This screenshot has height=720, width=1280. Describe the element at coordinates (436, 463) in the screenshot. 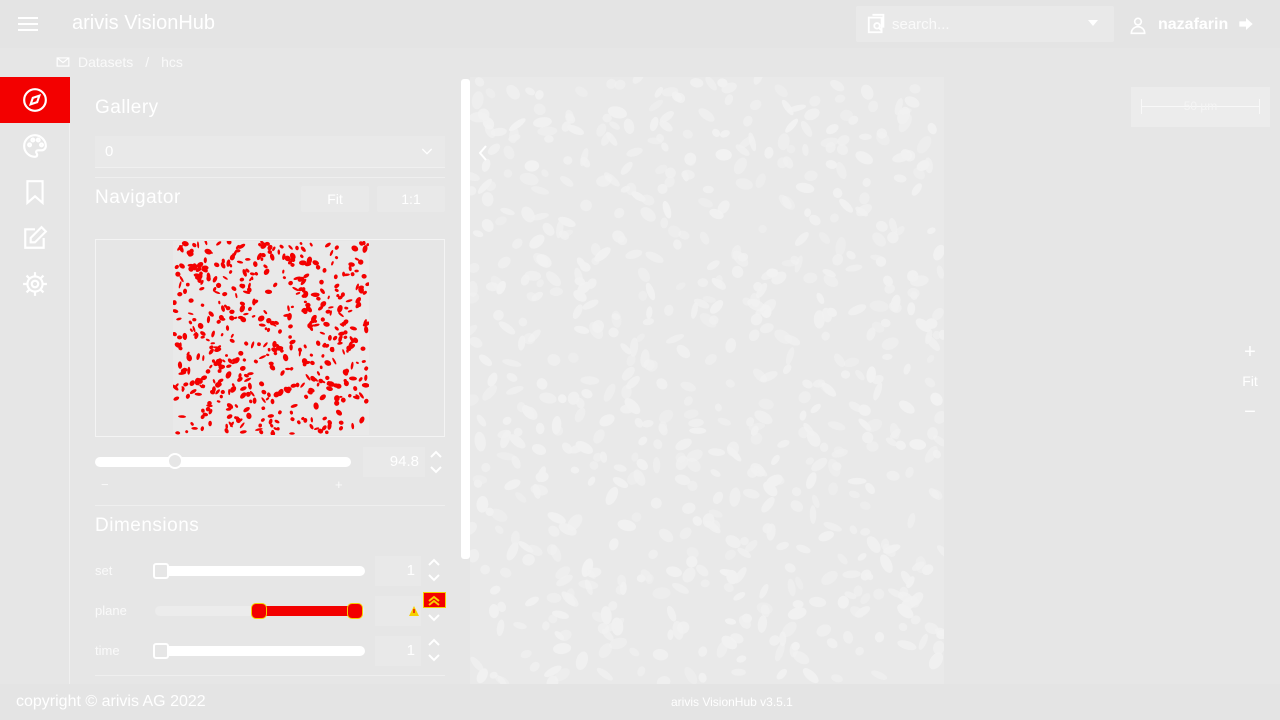

I see `zoom-stepper-icon` at that location.